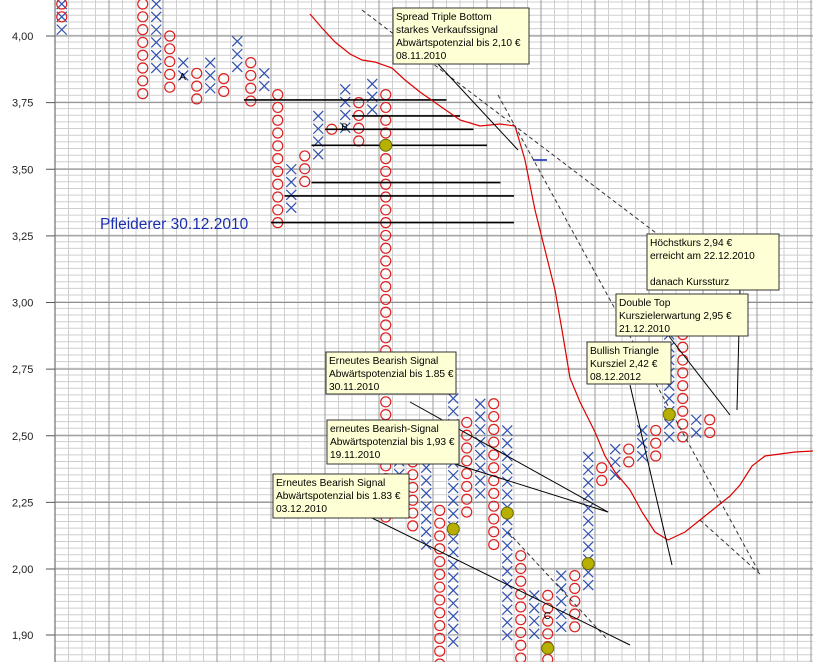 This screenshot has width=813, height=667. Describe the element at coordinates (391, 374) in the screenshot. I see `annotation-text: Abwärtspotenzial bis 1.85 €` at that location.